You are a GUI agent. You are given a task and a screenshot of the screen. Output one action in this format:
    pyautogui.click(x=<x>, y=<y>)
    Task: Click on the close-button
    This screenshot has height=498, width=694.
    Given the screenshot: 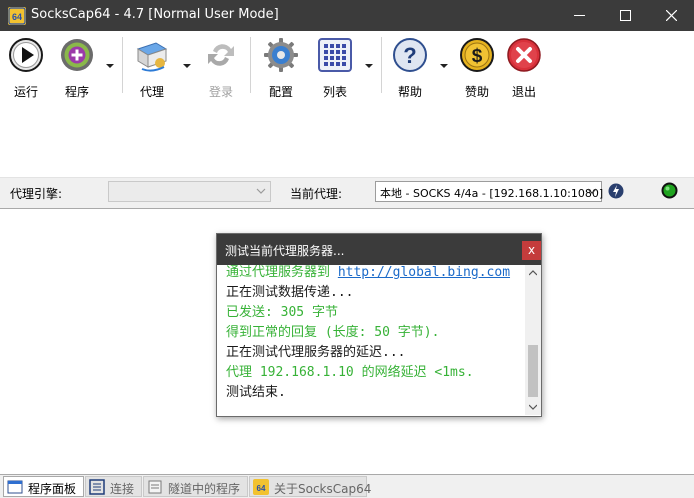 What is the action you would take?
    pyautogui.click(x=671, y=15)
    